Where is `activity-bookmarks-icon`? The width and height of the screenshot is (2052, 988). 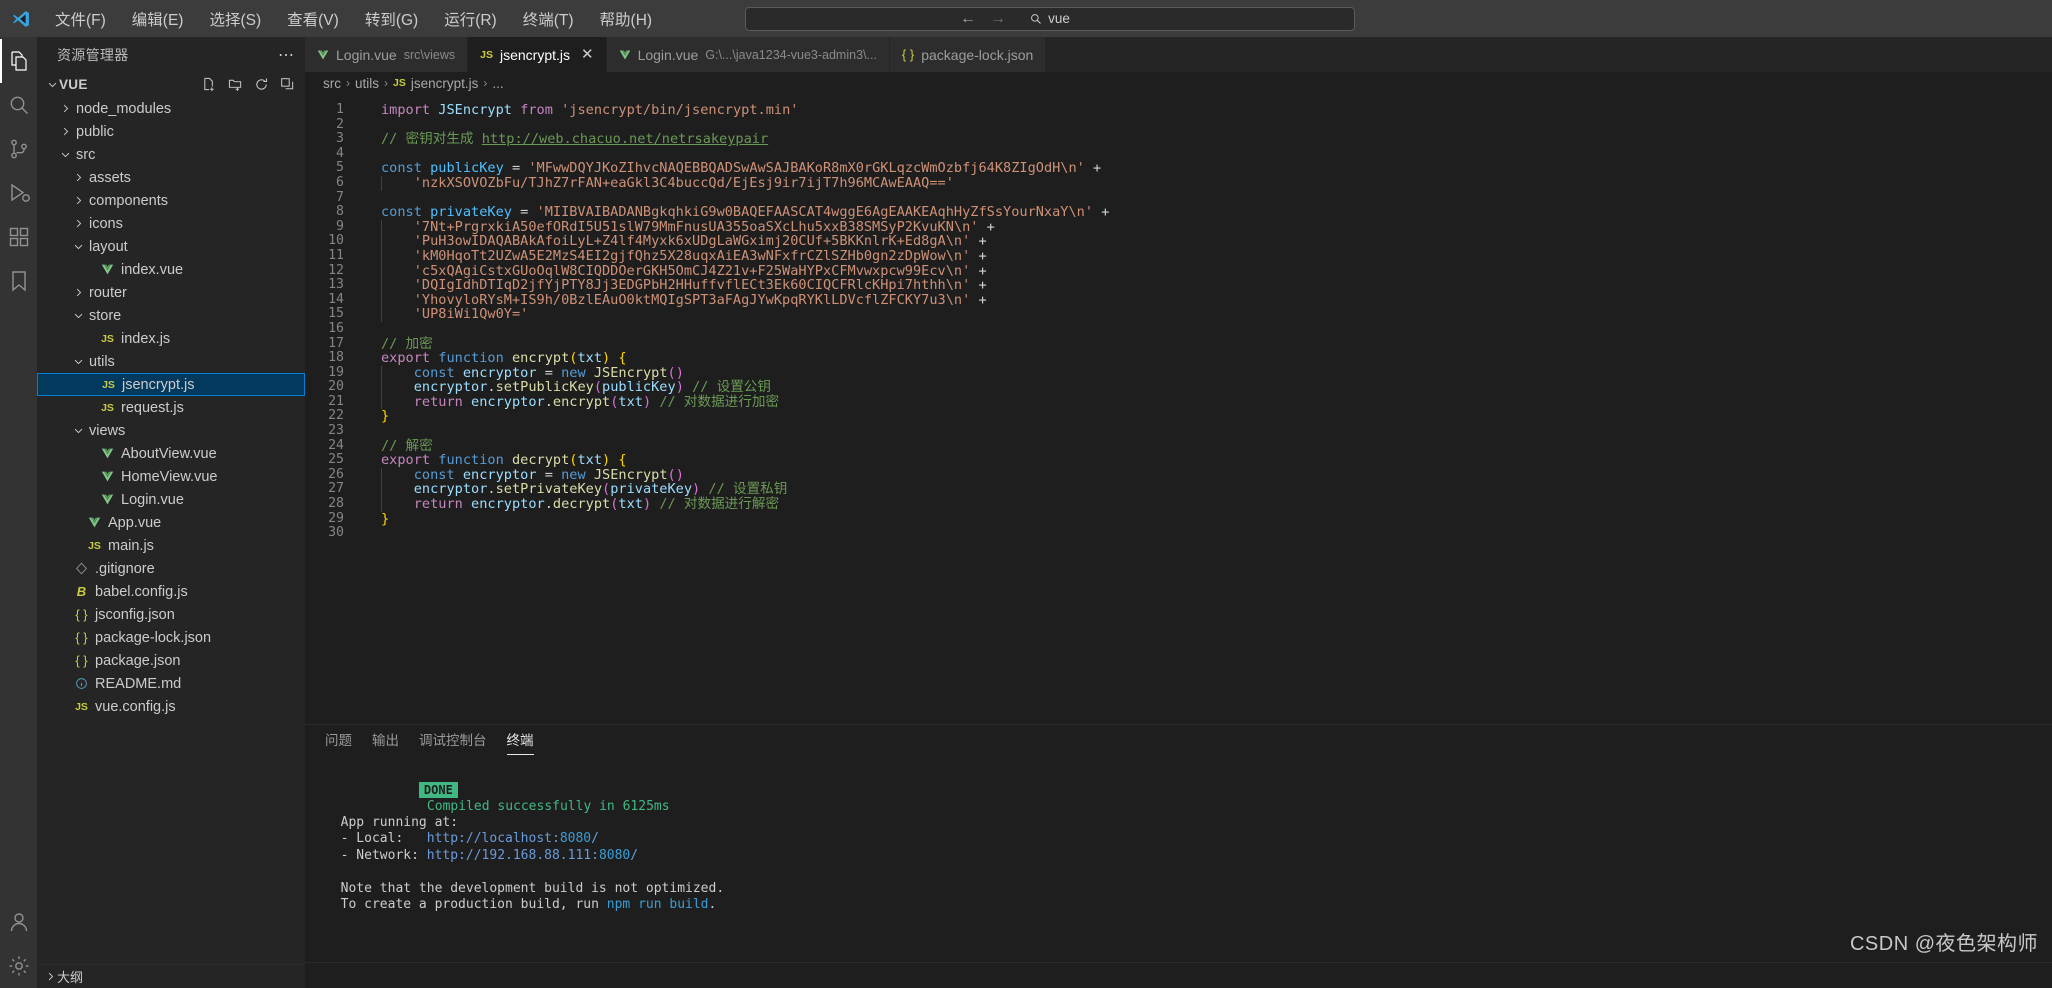 activity-bookmarks-icon is located at coordinates (18, 281).